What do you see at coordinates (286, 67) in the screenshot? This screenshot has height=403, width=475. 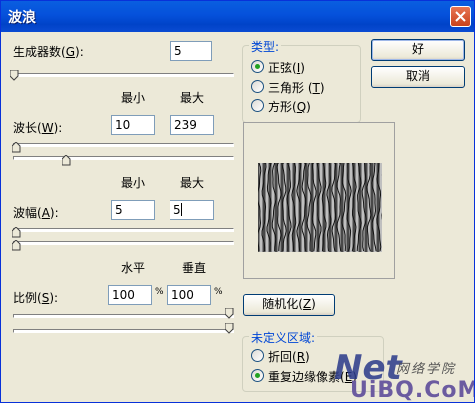 I see `type-sine-label: 正弦(I)` at bounding box center [286, 67].